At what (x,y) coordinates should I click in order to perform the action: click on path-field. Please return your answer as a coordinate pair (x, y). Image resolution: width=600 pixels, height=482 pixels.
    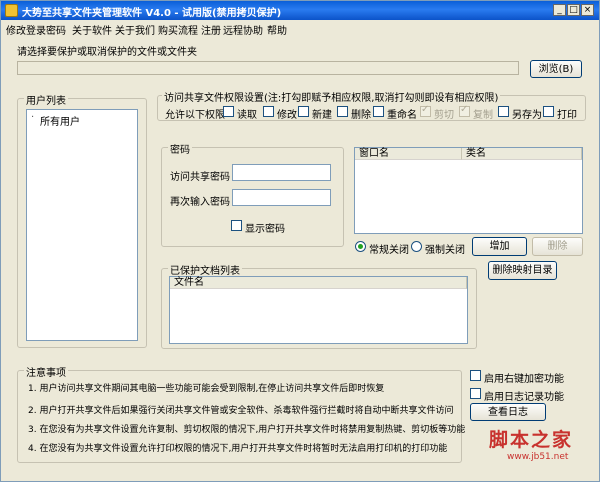
    Looking at the image, I should click on (268, 68).